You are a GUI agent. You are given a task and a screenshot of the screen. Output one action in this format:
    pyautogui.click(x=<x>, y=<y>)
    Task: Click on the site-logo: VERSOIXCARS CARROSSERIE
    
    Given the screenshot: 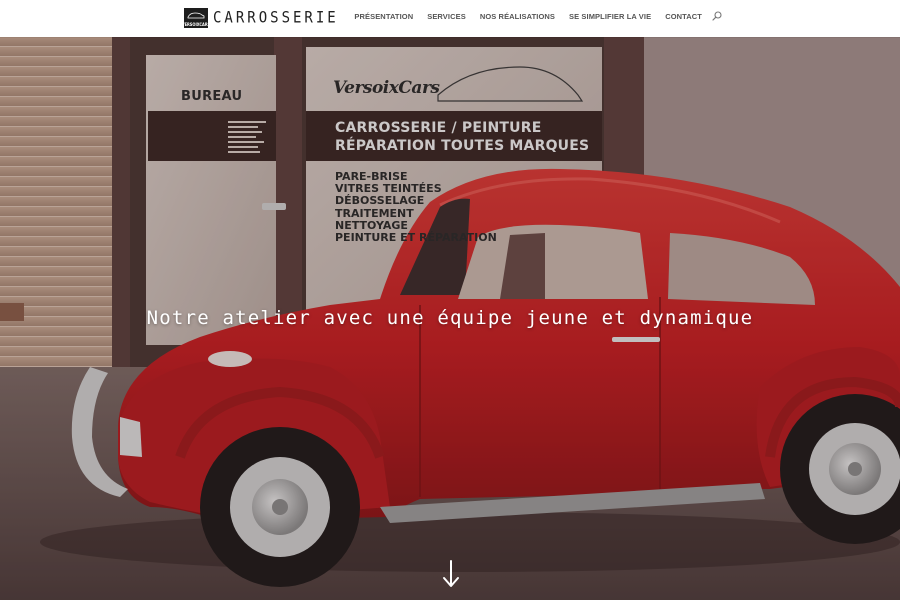 What is the action you would take?
    pyautogui.click(x=260, y=18)
    